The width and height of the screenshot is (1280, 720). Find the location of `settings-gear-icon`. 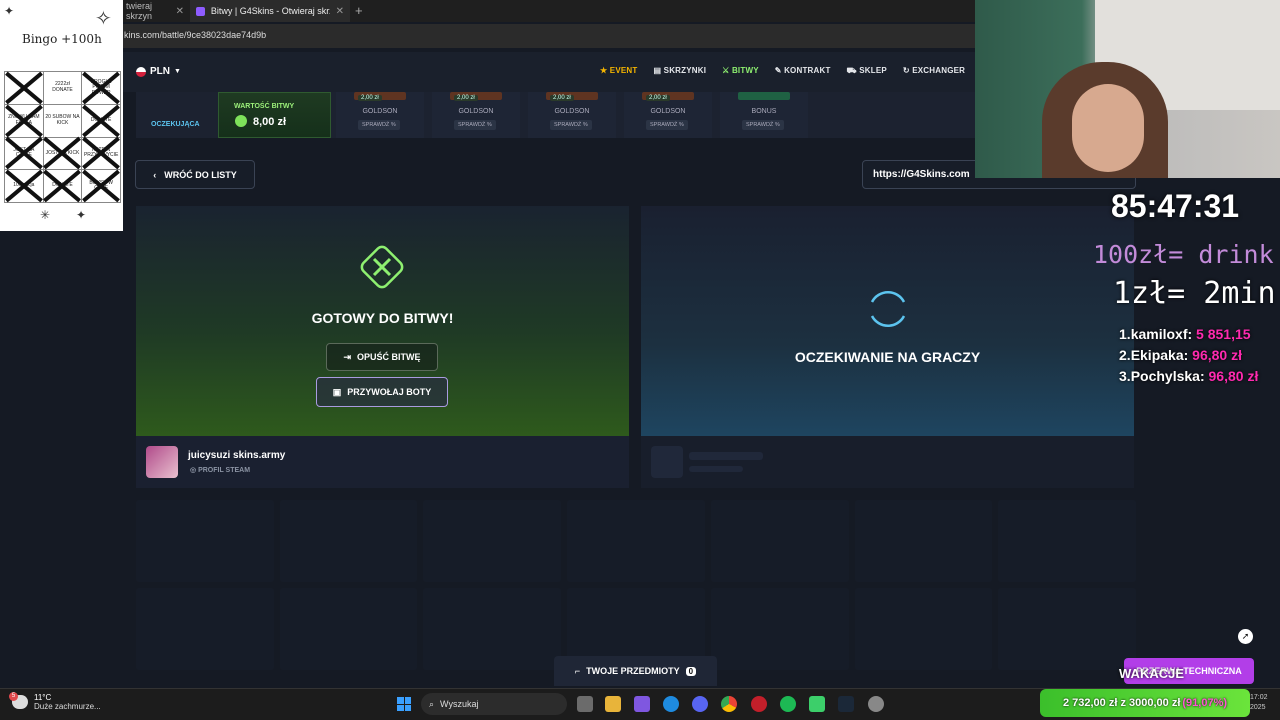

settings-gear-icon is located at coordinates (876, 704).